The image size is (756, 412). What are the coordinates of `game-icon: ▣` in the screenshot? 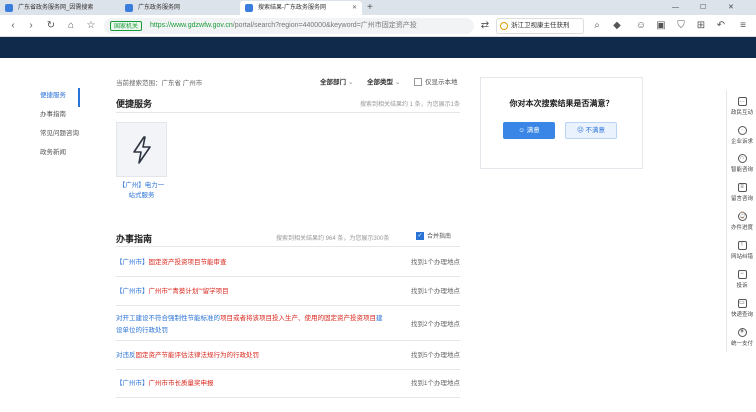 It's located at (661, 26).